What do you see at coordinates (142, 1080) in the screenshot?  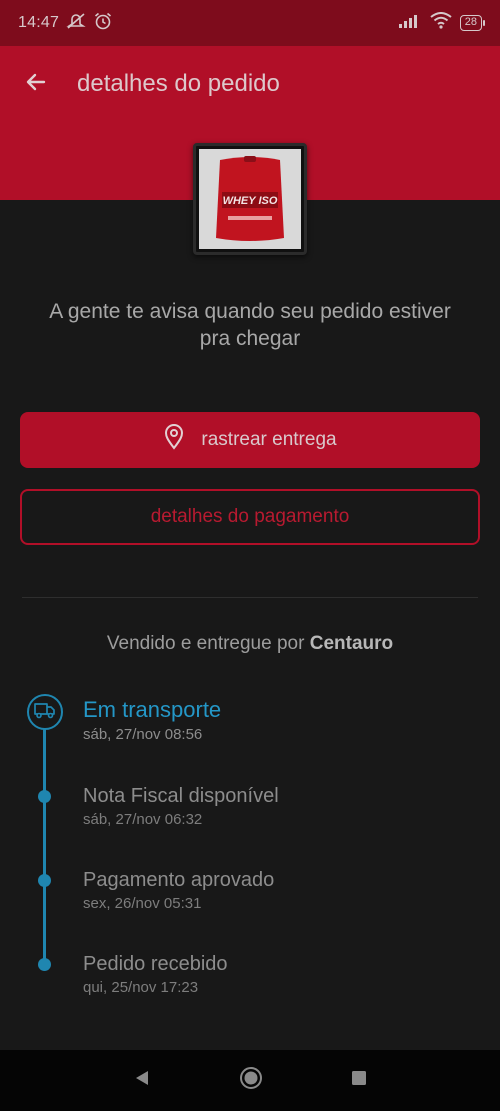 I see `nav-back-icon` at bounding box center [142, 1080].